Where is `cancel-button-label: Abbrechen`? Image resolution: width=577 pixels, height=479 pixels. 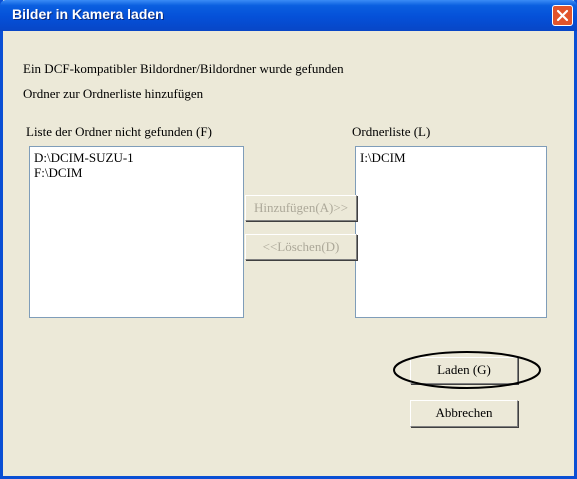 cancel-button-label: Abbrechen is located at coordinates (464, 412).